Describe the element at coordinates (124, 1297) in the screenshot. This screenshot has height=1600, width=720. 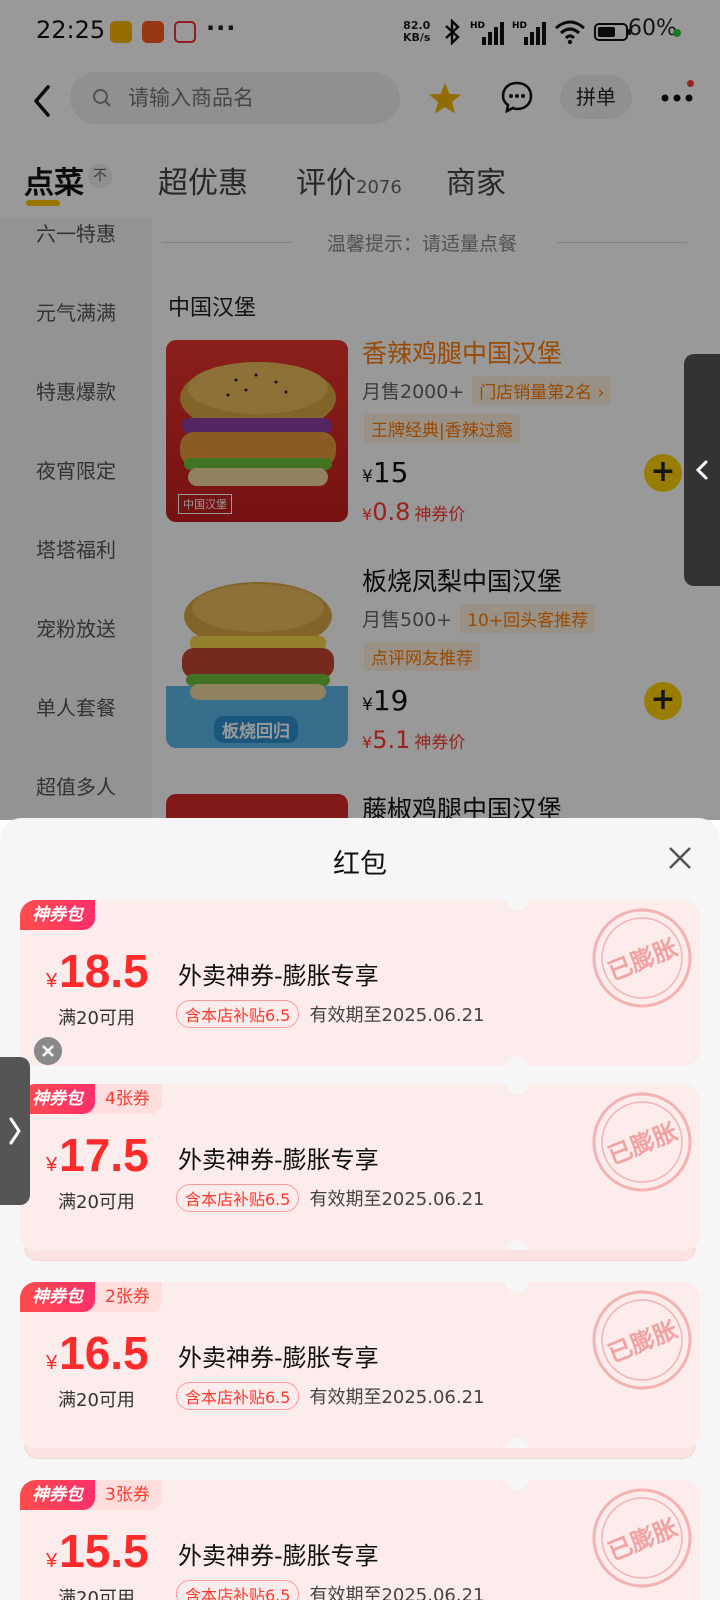
I see `coupon-count: 2张券` at that location.